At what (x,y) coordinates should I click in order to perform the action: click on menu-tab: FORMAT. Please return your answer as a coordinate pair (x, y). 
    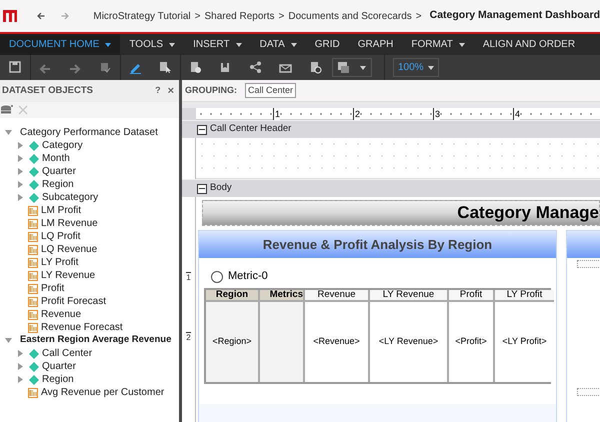
    Looking at the image, I should click on (438, 44).